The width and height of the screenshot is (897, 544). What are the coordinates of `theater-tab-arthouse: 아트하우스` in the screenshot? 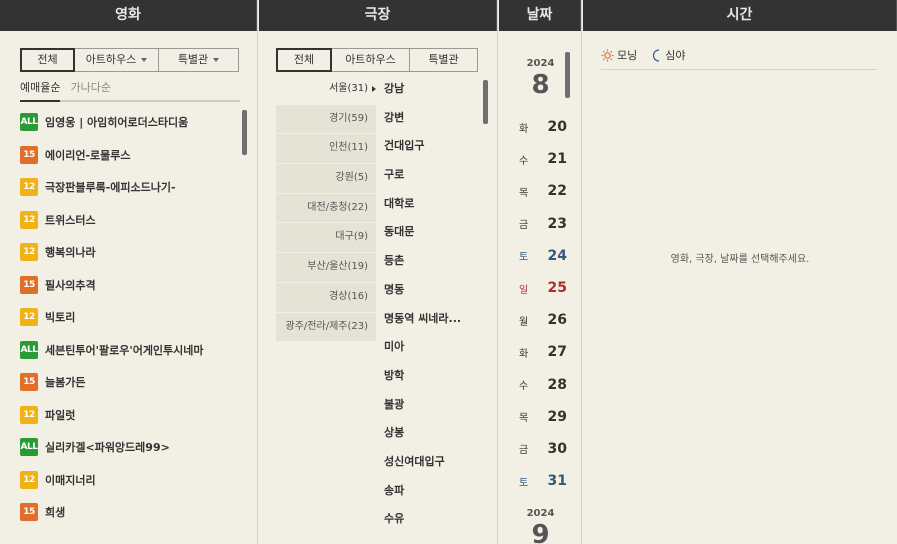 It's located at (371, 60).